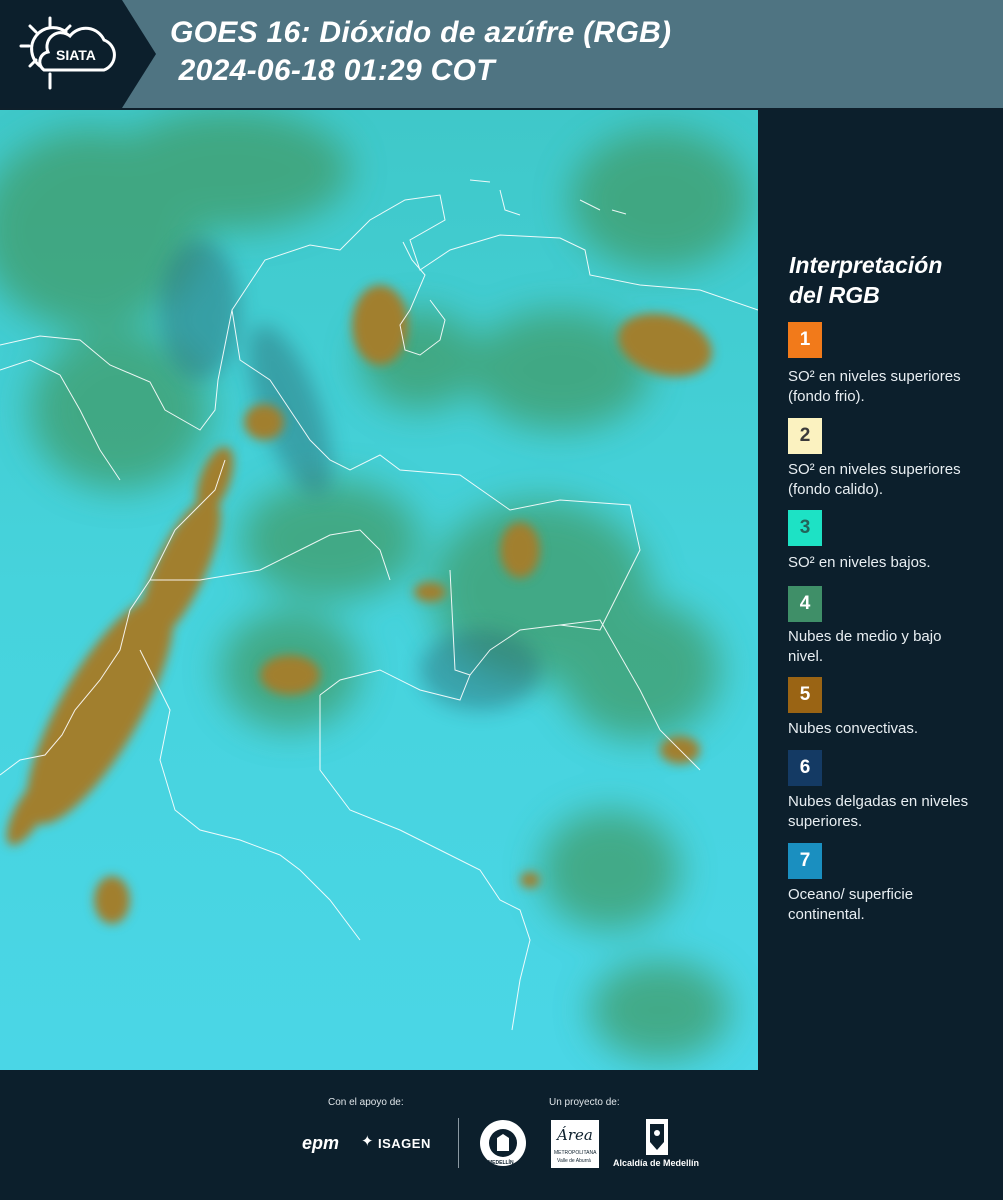 The image size is (1003, 1200). Describe the element at coordinates (859, 562) in the screenshot. I see `legend-label-3: SO² en niveles bajos.` at that location.